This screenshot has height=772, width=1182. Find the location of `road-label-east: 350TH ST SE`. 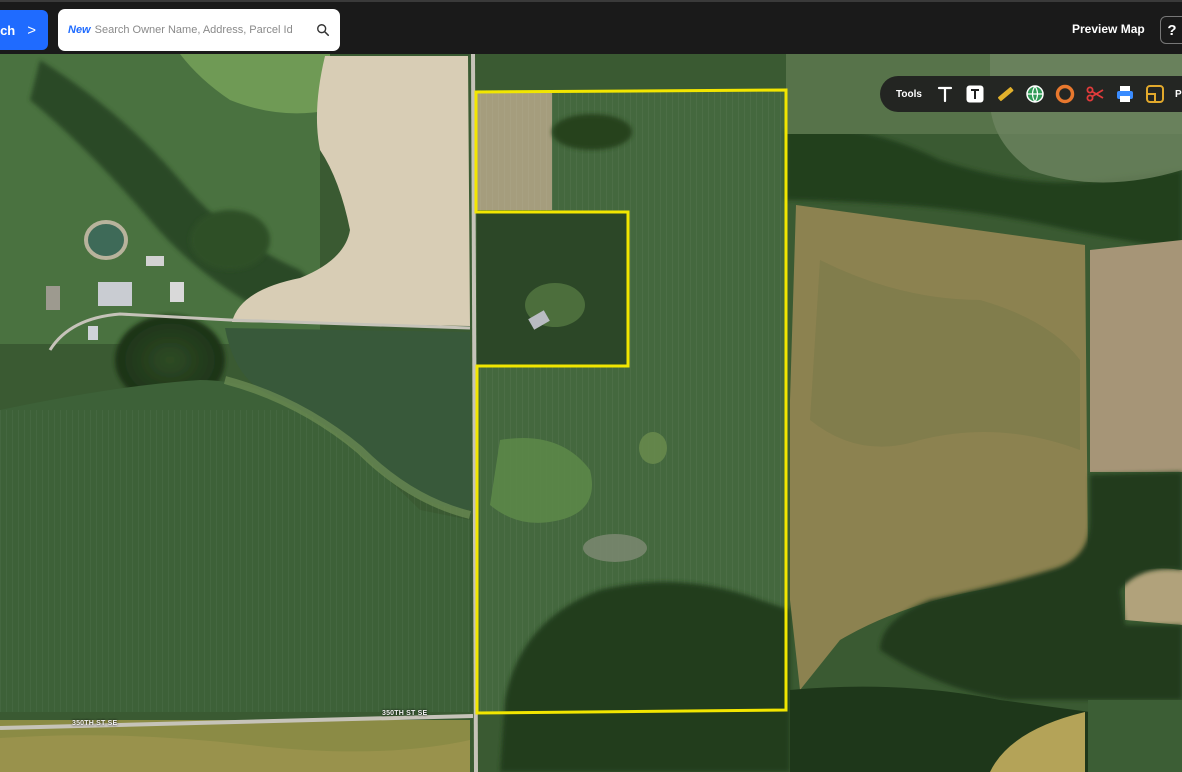

road-label-east: 350TH ST SE is located at coordinates (405, 713).